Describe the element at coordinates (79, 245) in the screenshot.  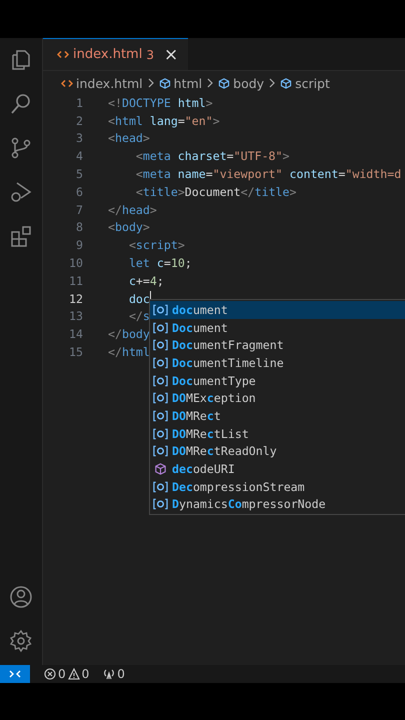
I see `line-number: 9` at that location.